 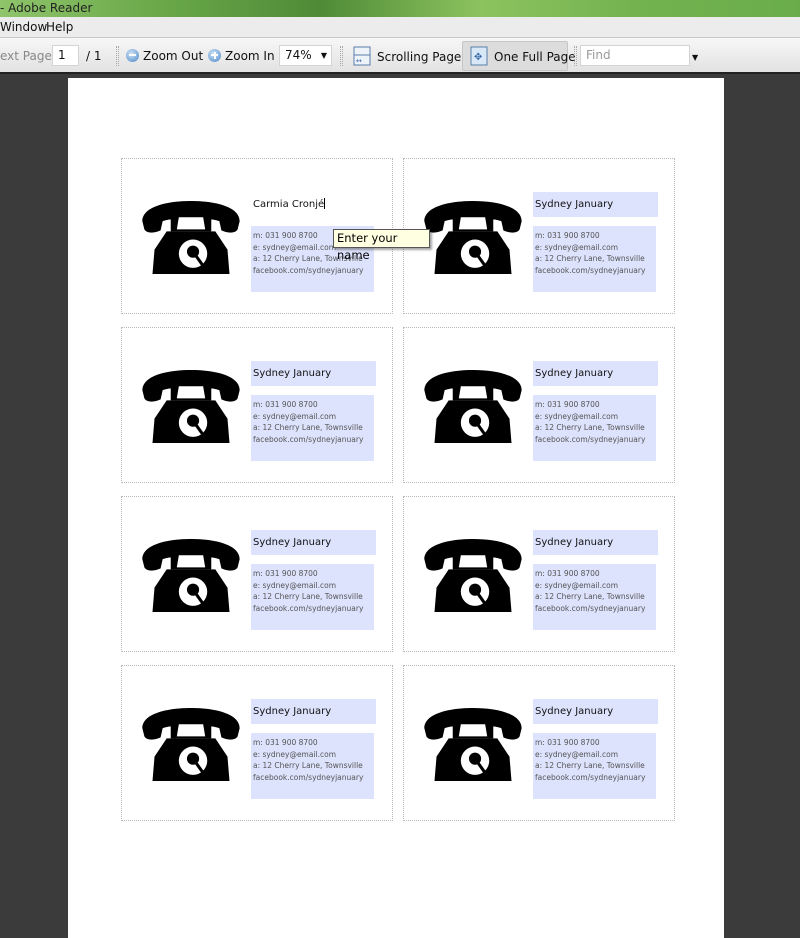 I want to click on scrolling-pages-button: ↔ Scrolling Pages, so click(x=410, y=56).